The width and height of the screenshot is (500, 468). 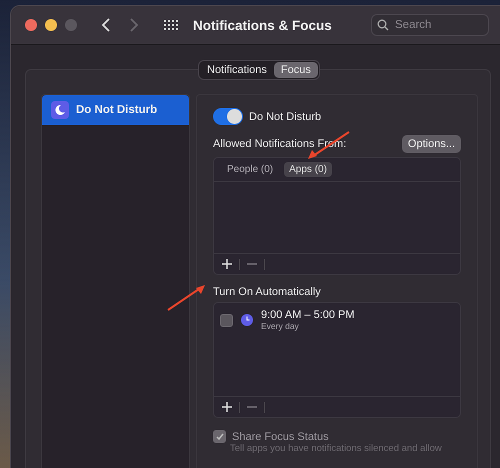 What do you see at coordinates (31, 25) in the screenshot?
I see `close-button` at bounding box center [31, 25].